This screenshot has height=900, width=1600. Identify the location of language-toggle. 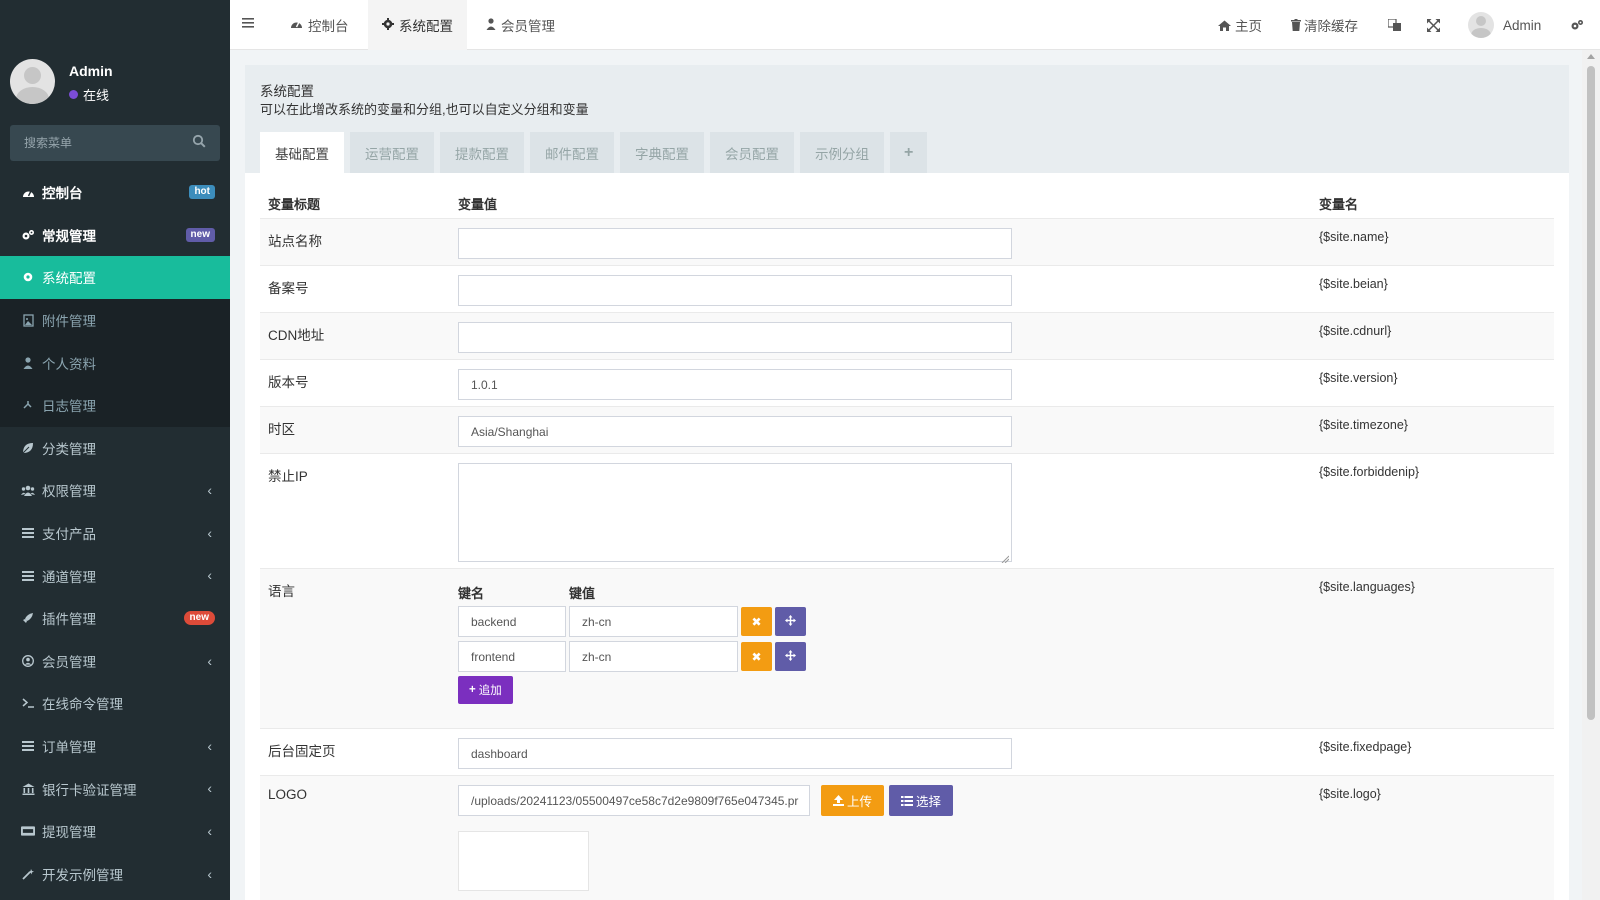
(1394, 25).